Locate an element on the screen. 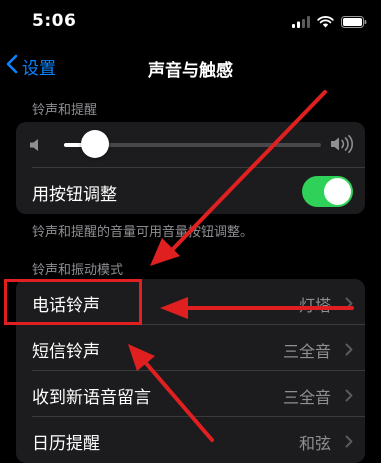  section-header-ringer: 铃声和提醒 is located at coordinates (65, 110).